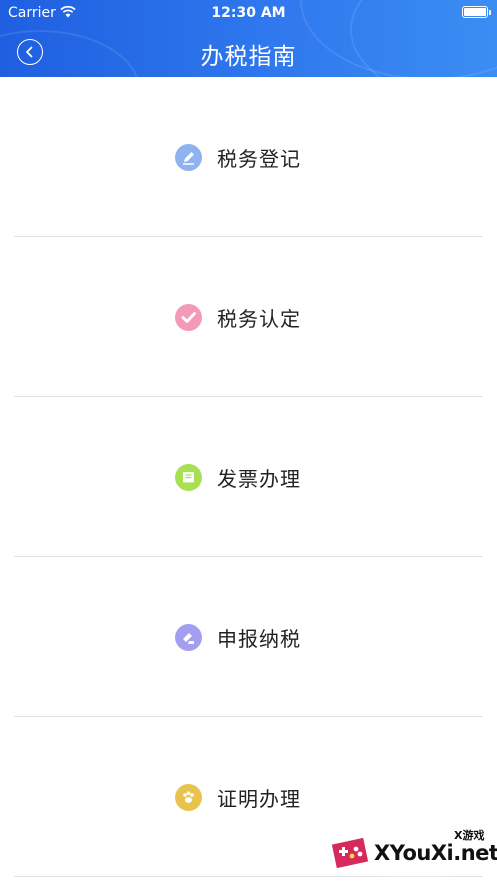 The image size is (497, 883). I want to click on nav-bar: 办税指南, so click(248, 51).